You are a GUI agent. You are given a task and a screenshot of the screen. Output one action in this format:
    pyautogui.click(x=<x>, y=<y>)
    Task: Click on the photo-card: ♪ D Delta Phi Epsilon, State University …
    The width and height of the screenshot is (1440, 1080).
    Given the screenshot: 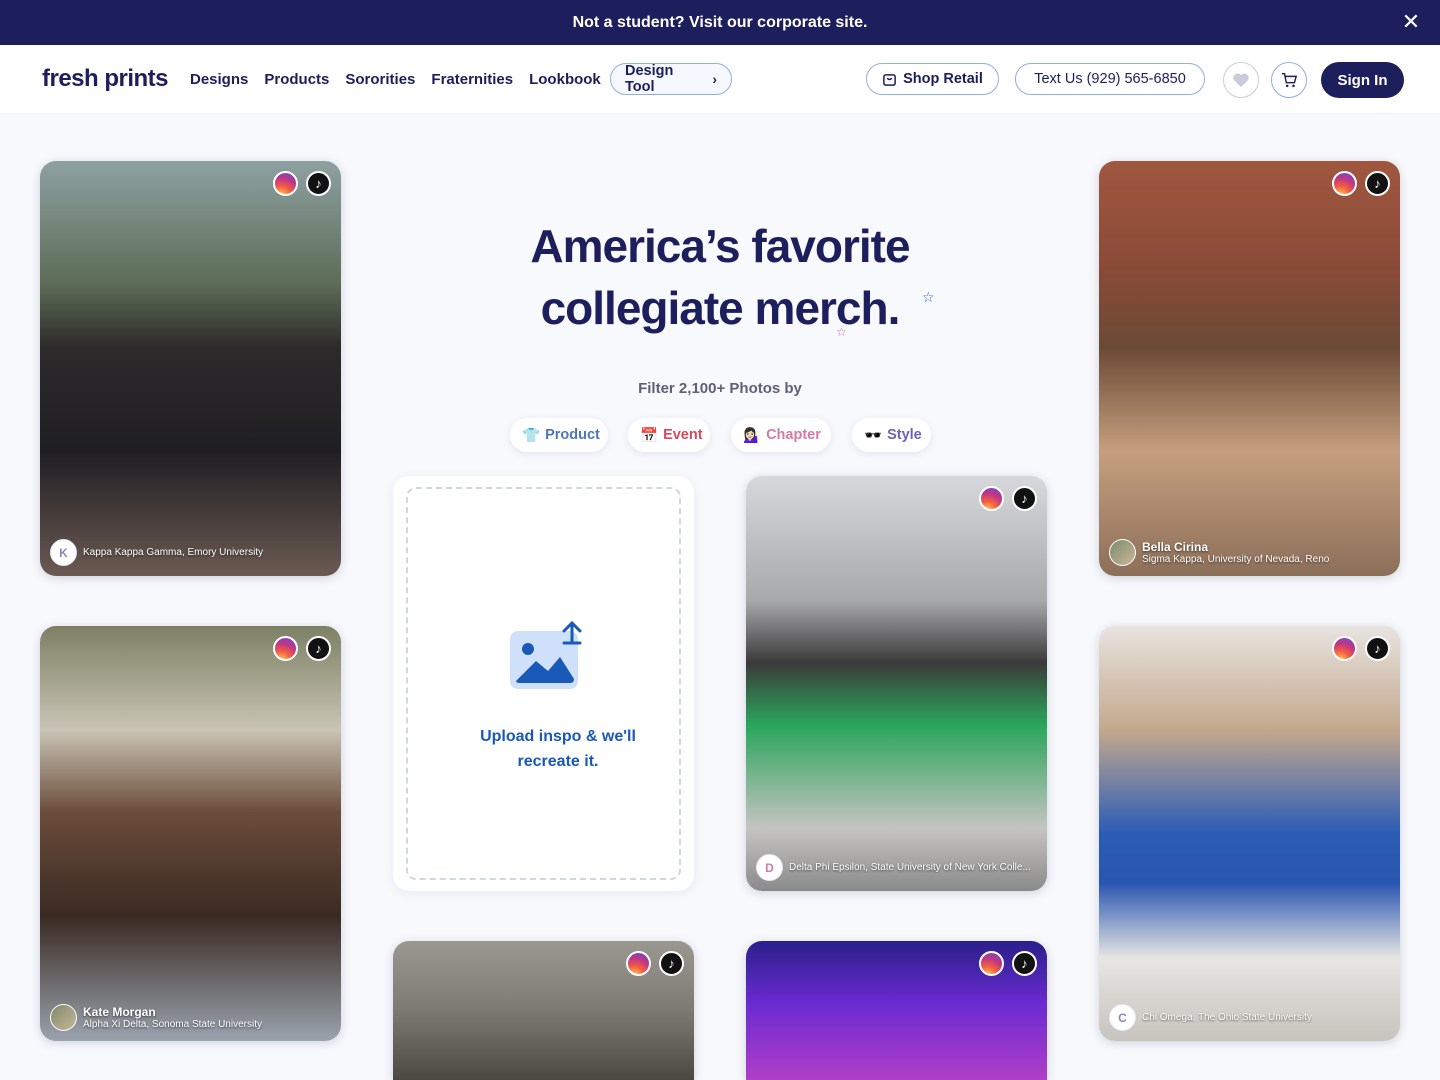 What is the action you would take?
    pyautogui.click(x=896, y=683)
    